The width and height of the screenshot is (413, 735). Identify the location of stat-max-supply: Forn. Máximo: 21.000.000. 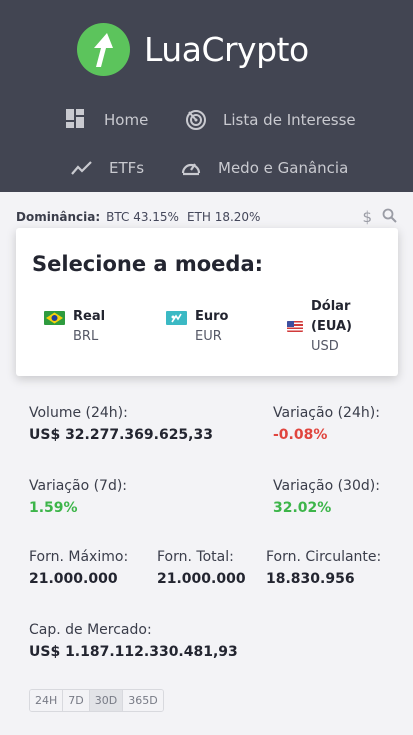
(78, 568).